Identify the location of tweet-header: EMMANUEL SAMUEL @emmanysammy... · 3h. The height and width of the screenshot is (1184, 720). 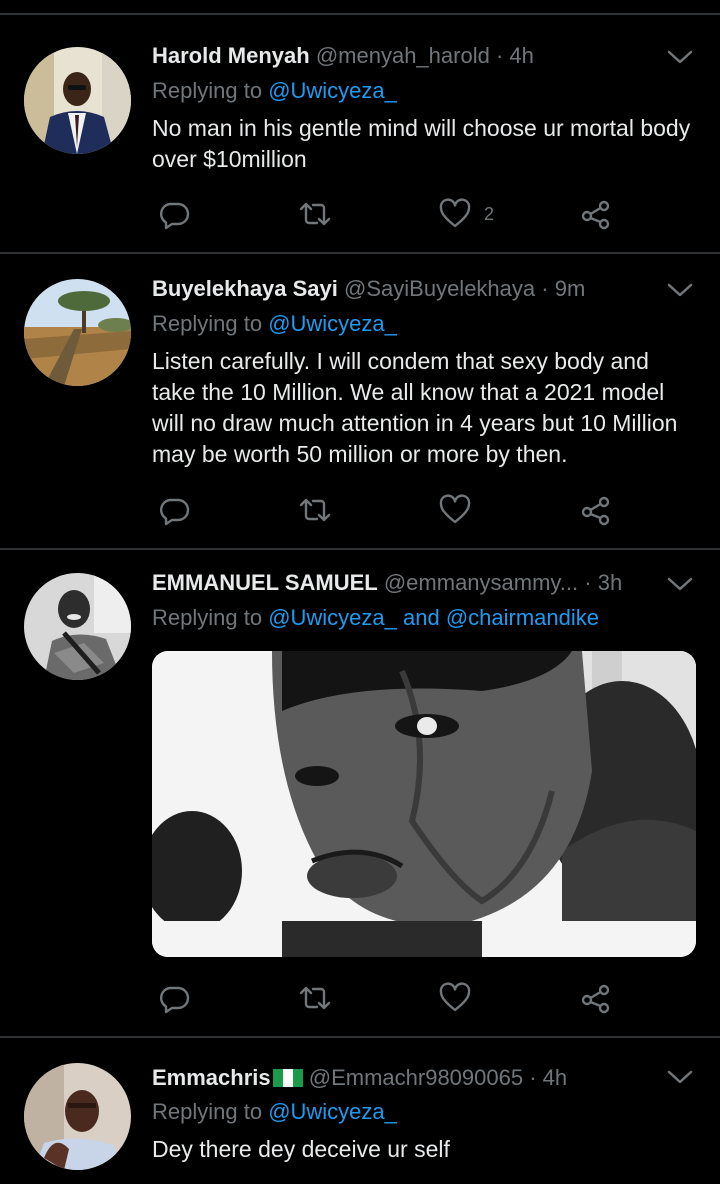
(387, 583).